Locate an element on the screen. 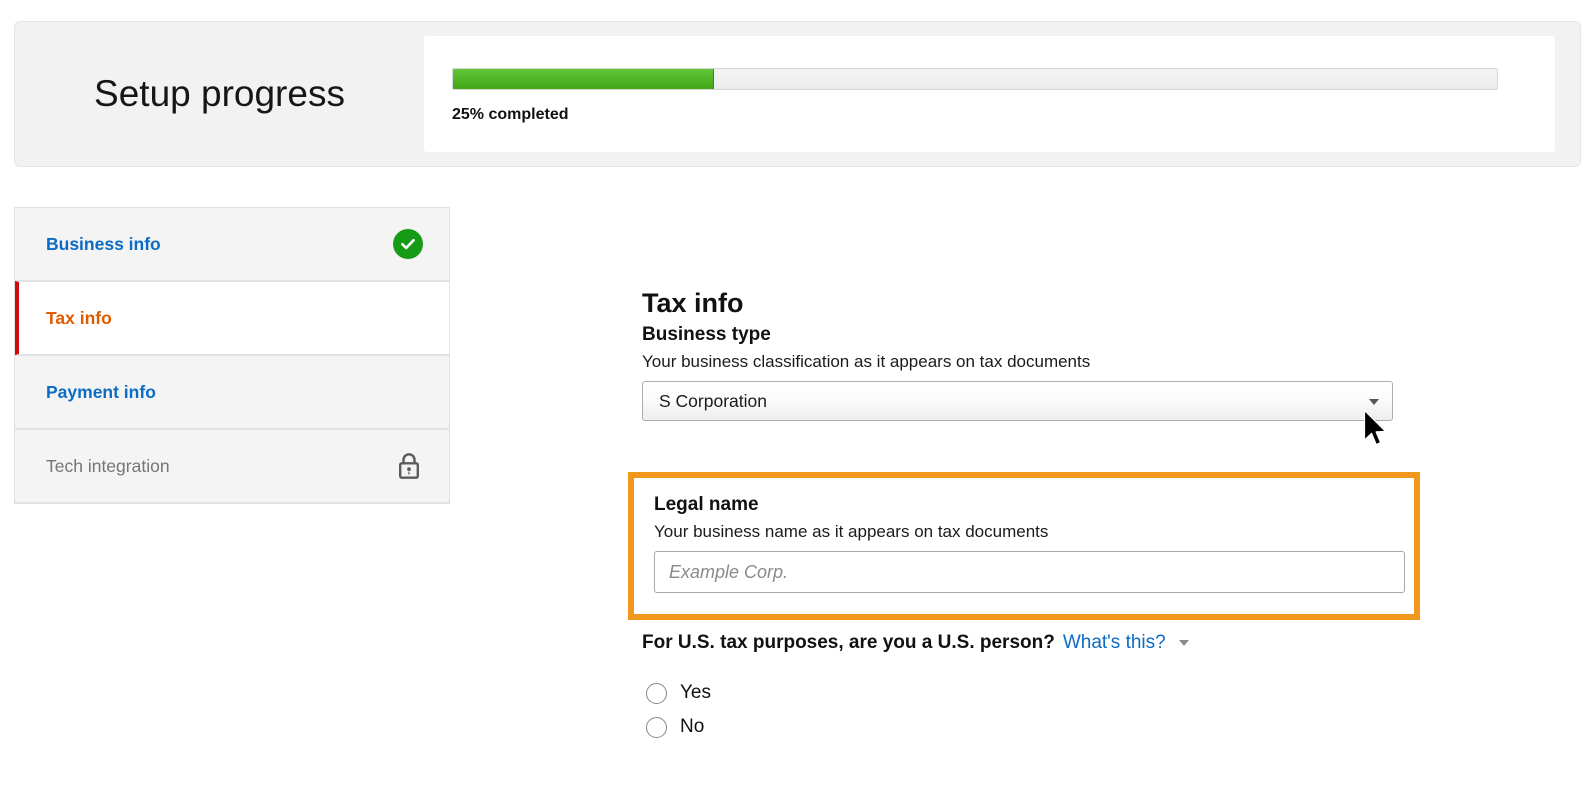 The image size is (1595, 785). legal-name-input is located at coordinates (1029, 572).